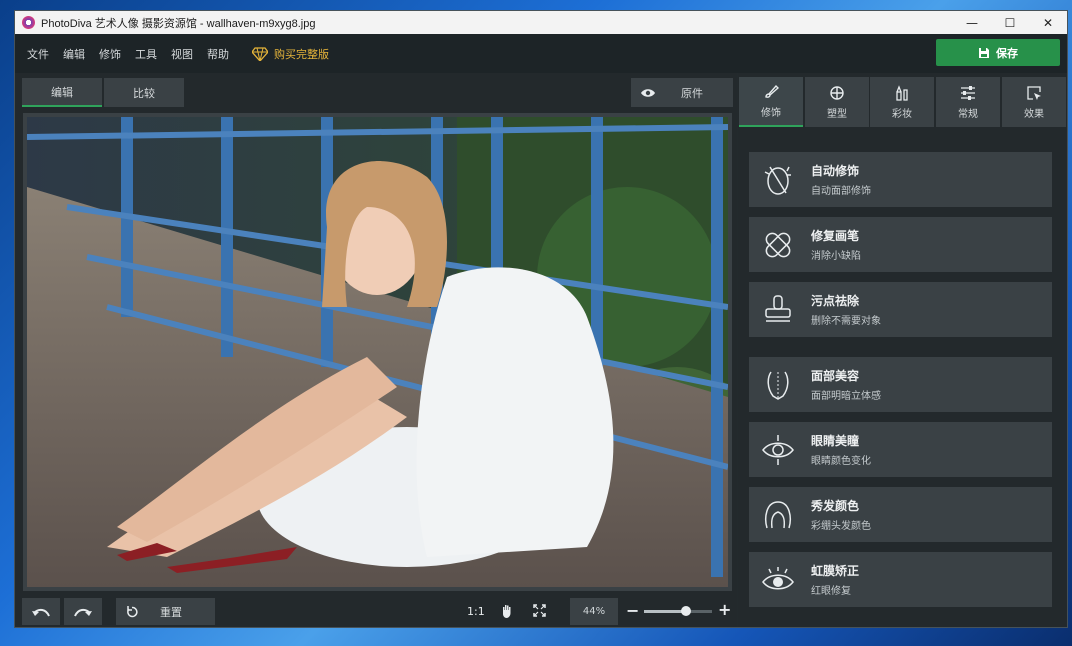 The width and height of the screenshot is (1072, 646). I want to click on zoom-label: 44%, so click(594, 611).